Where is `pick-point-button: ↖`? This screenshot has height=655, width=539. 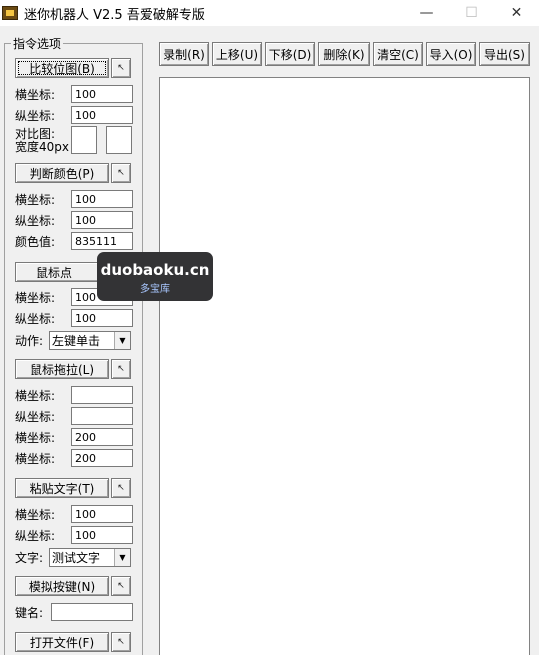
pick-point-button: ↖ is located at coordinates (121, 68).